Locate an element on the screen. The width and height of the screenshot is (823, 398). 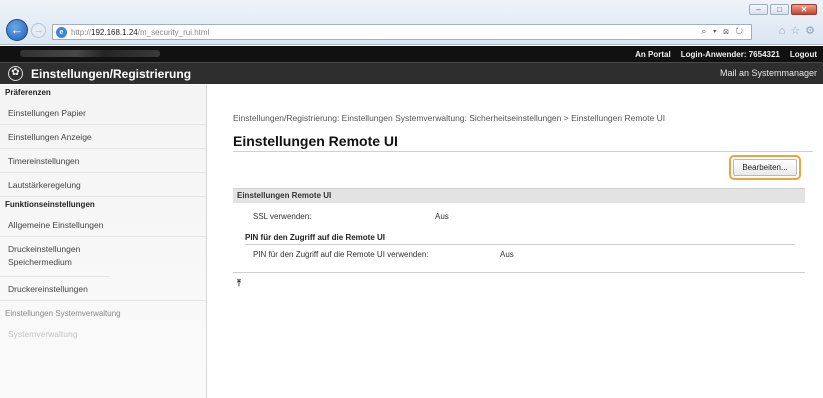
section-end-divider is located at coordinates (519, 272).